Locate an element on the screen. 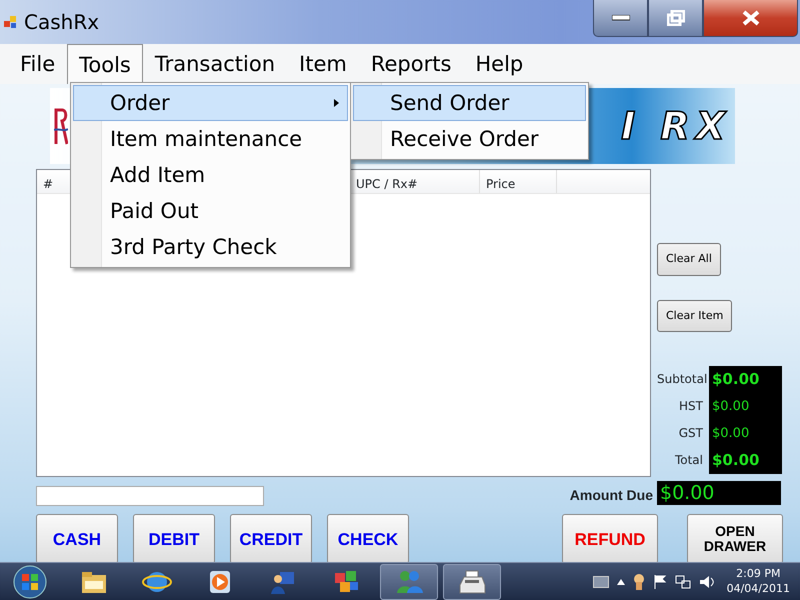 The image size is (800, 600). app-icon is located at coordinates (11, 22).